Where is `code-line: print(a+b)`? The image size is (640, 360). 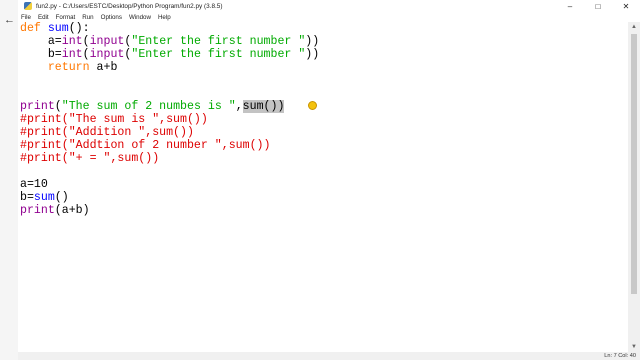 code-line: print(a+b) is located at coordinates (55, 210).